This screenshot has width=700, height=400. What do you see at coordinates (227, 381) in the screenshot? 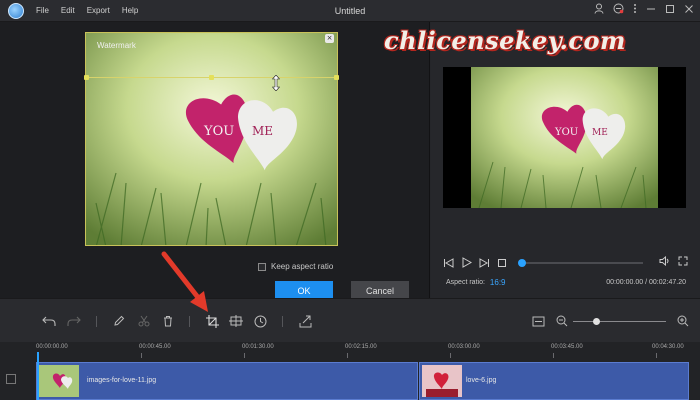
I see `timeline-clip: images-for-love-11.jpg` at bounding box center [227, 381].